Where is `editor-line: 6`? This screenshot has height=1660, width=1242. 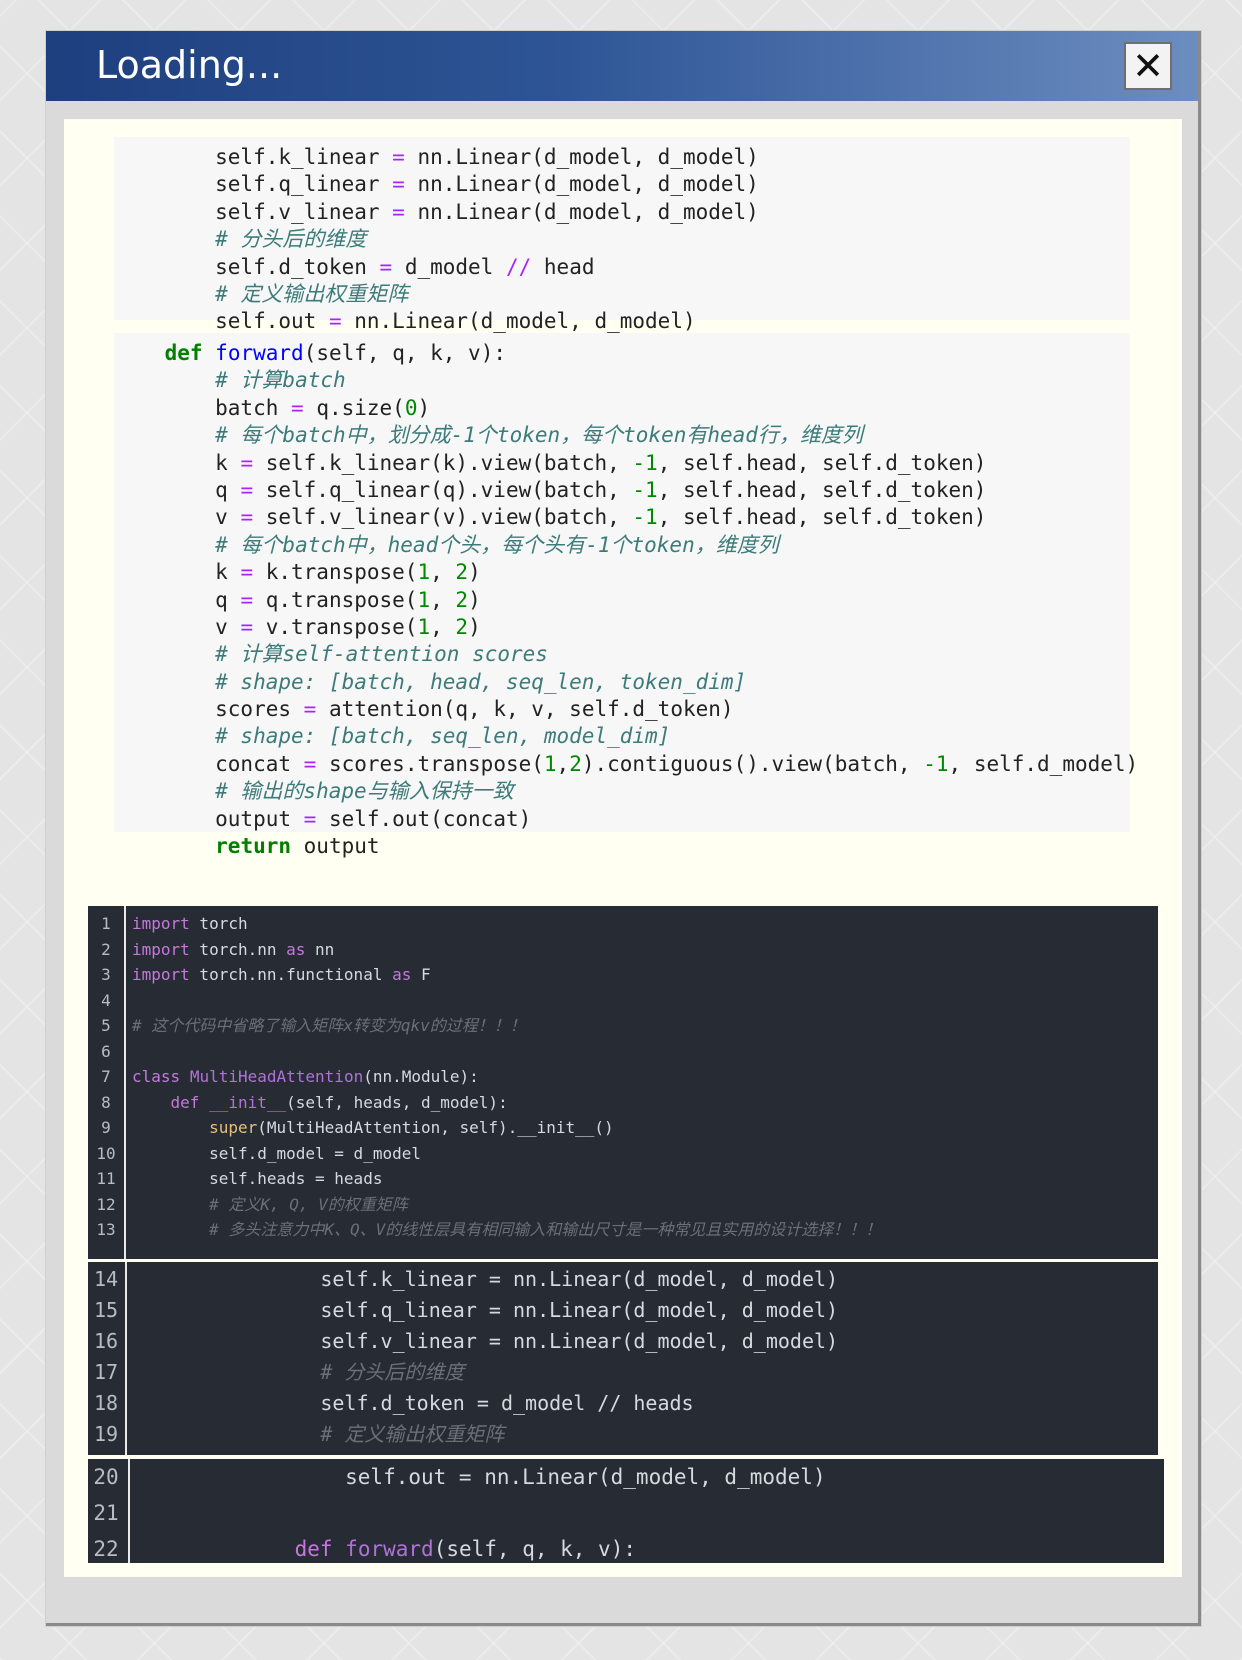 editor-line: 6 is located at coordinates (623, 1052).